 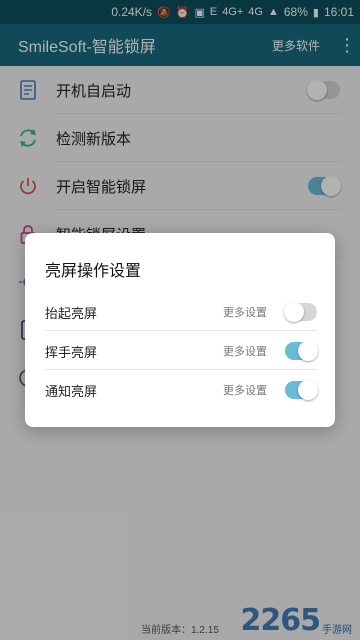 What do you see at coordinates (181, 351) in the screenshot?
I see `dialog-item-wave-to-wake: 挥手亮屏 更多设置` at bounding box center [181, 351].